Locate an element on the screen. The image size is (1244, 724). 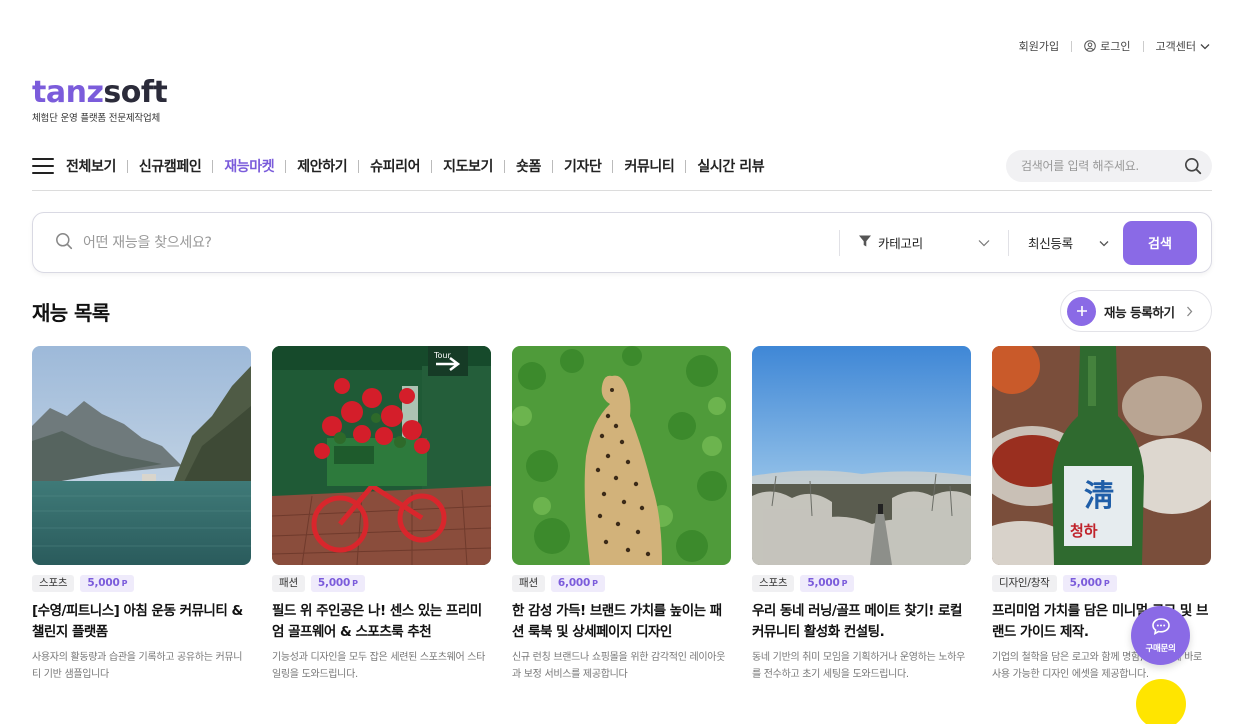
card-badges: 패션 6,000 P is located at coordinates (621, 583).